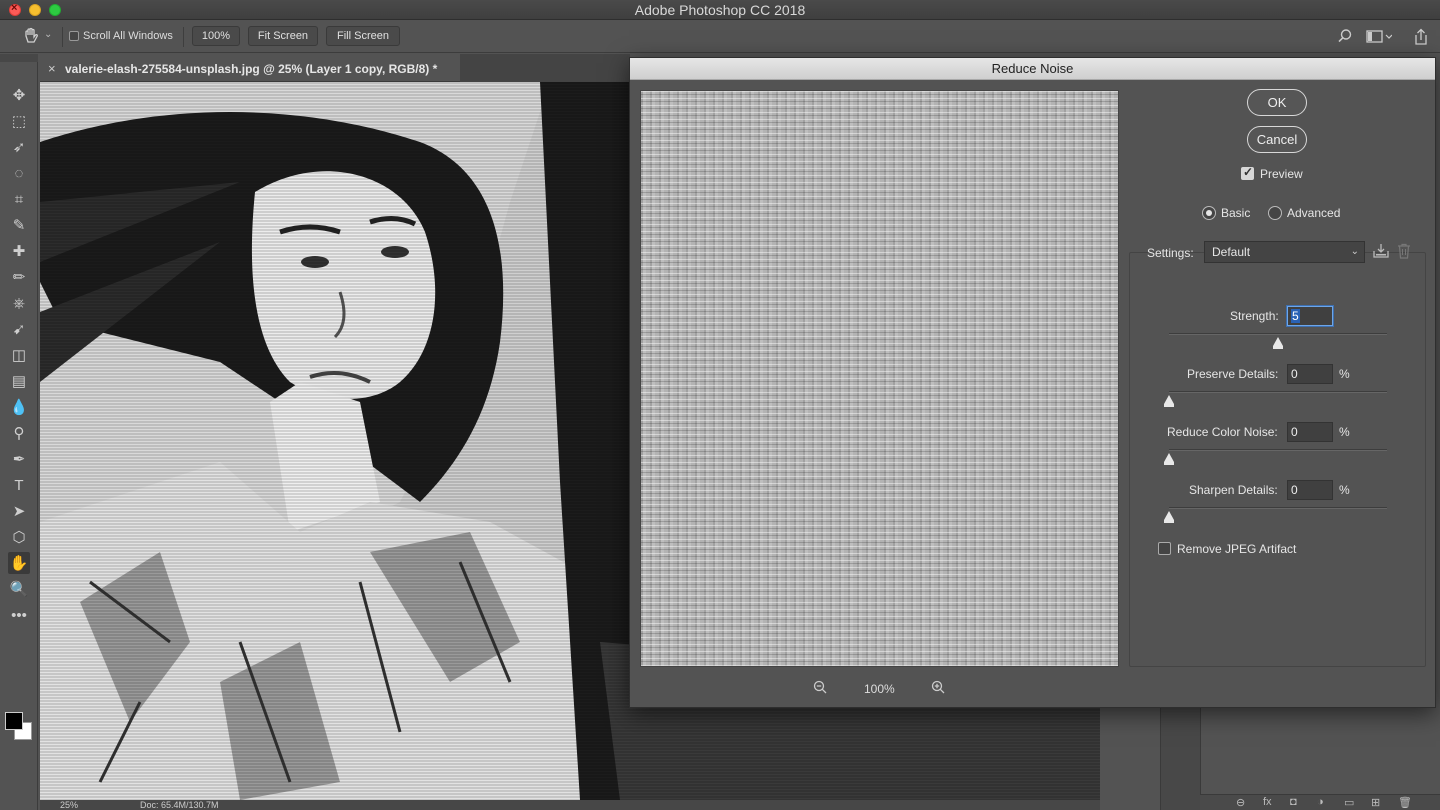 This screenshot has width=1440, height=810. I want to click on healing-tool-icon: ✚, so click(19, 251).